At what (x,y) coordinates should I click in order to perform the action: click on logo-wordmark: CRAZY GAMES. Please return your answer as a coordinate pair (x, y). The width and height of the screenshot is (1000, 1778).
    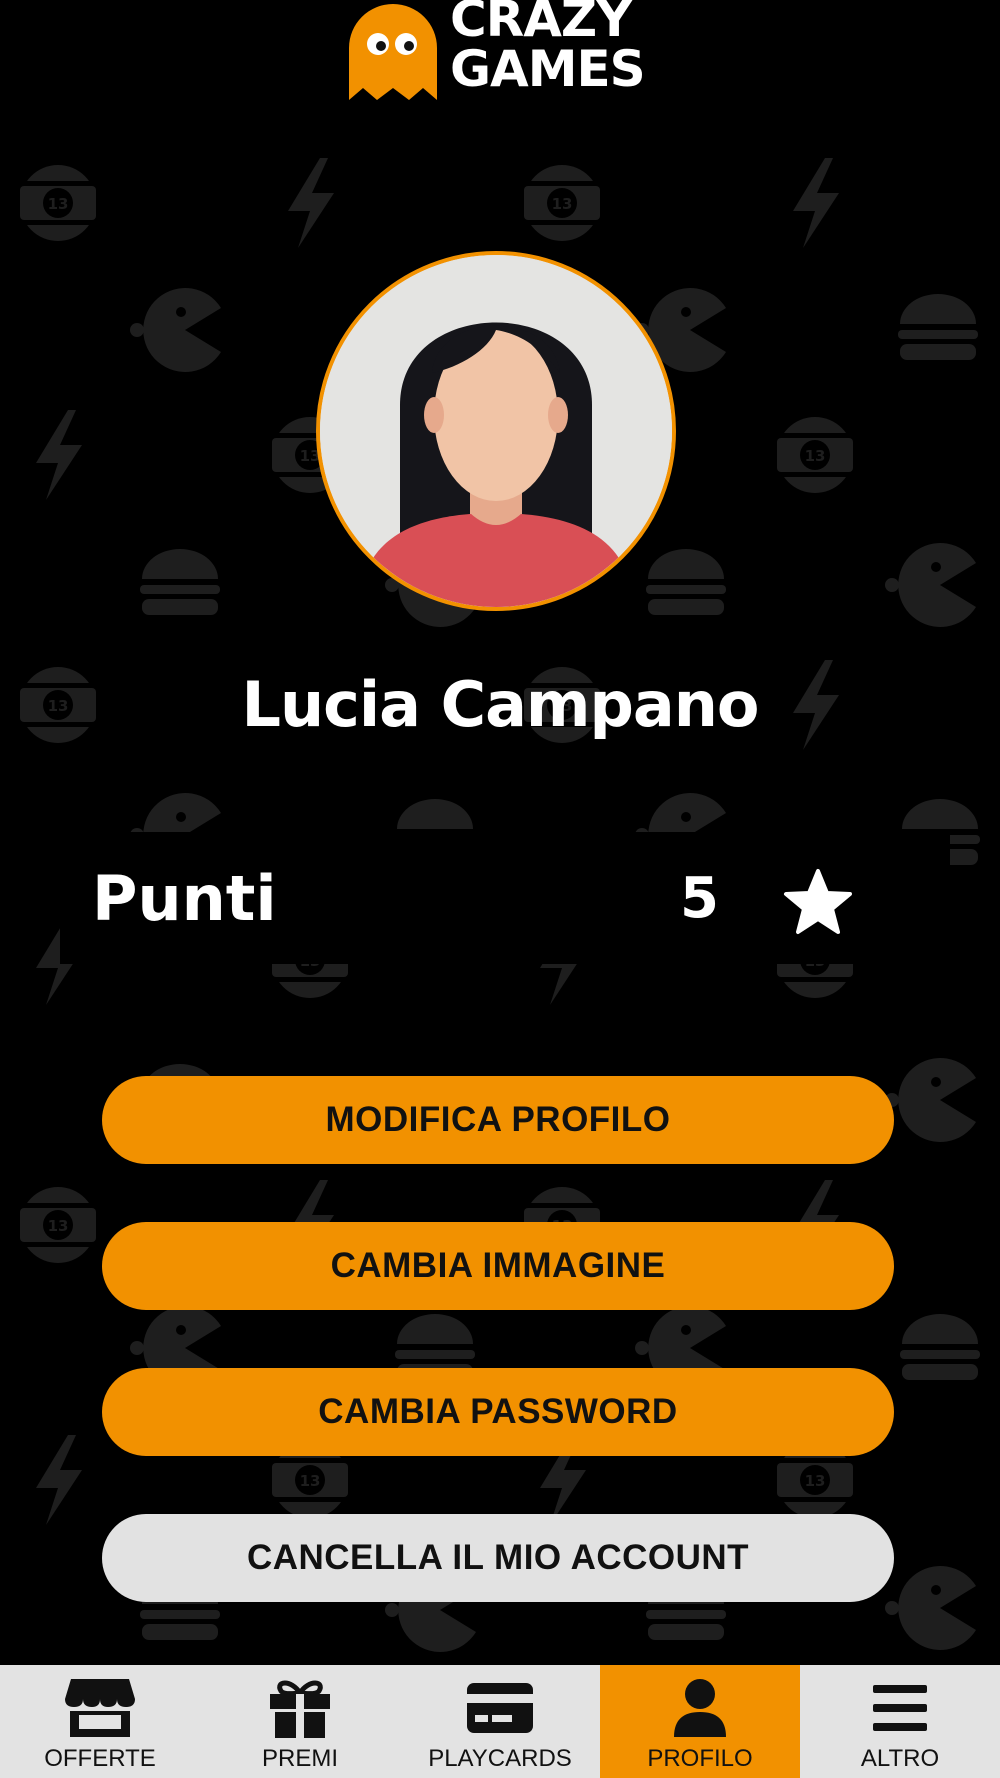
    Looking at the image, I should click on (560, 47).